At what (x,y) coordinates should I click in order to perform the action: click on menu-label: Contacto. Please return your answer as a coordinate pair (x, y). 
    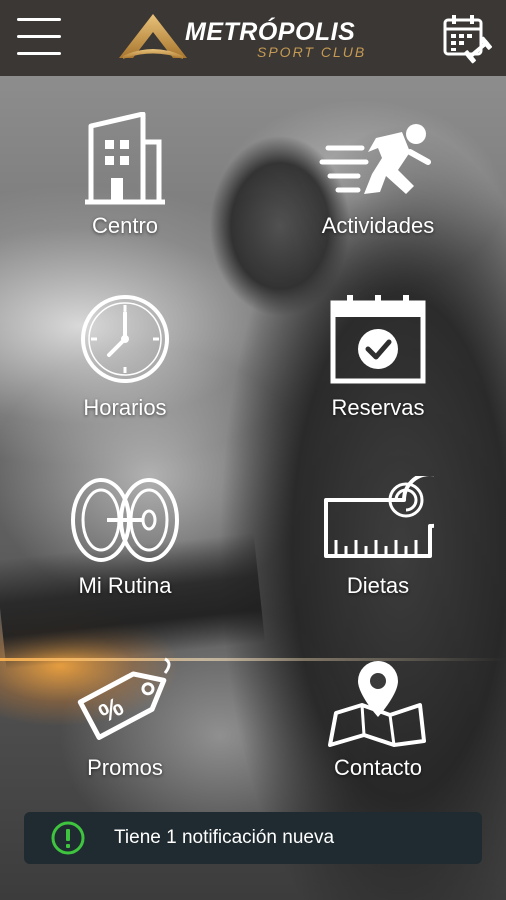
    Looking at the image, I should click on (378, 767).